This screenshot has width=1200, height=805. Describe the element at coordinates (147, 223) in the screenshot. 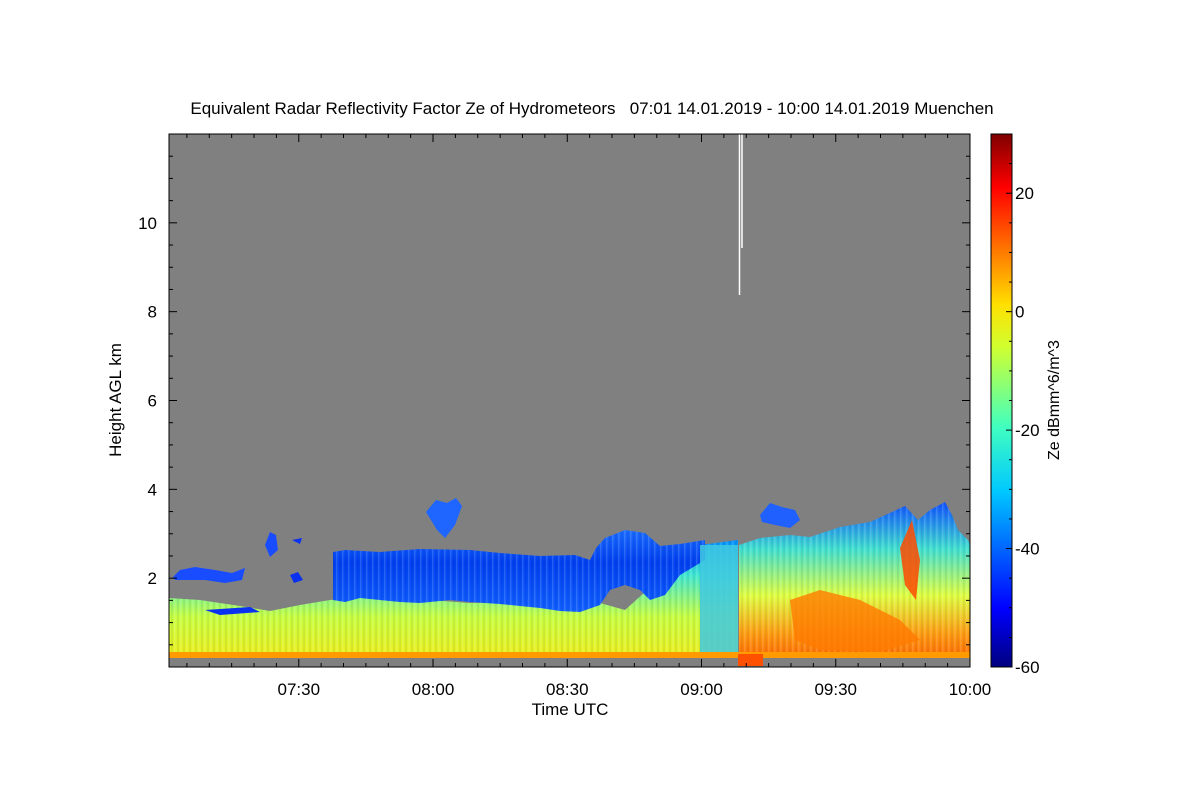

I see `y-tick-label: 10` at that location.